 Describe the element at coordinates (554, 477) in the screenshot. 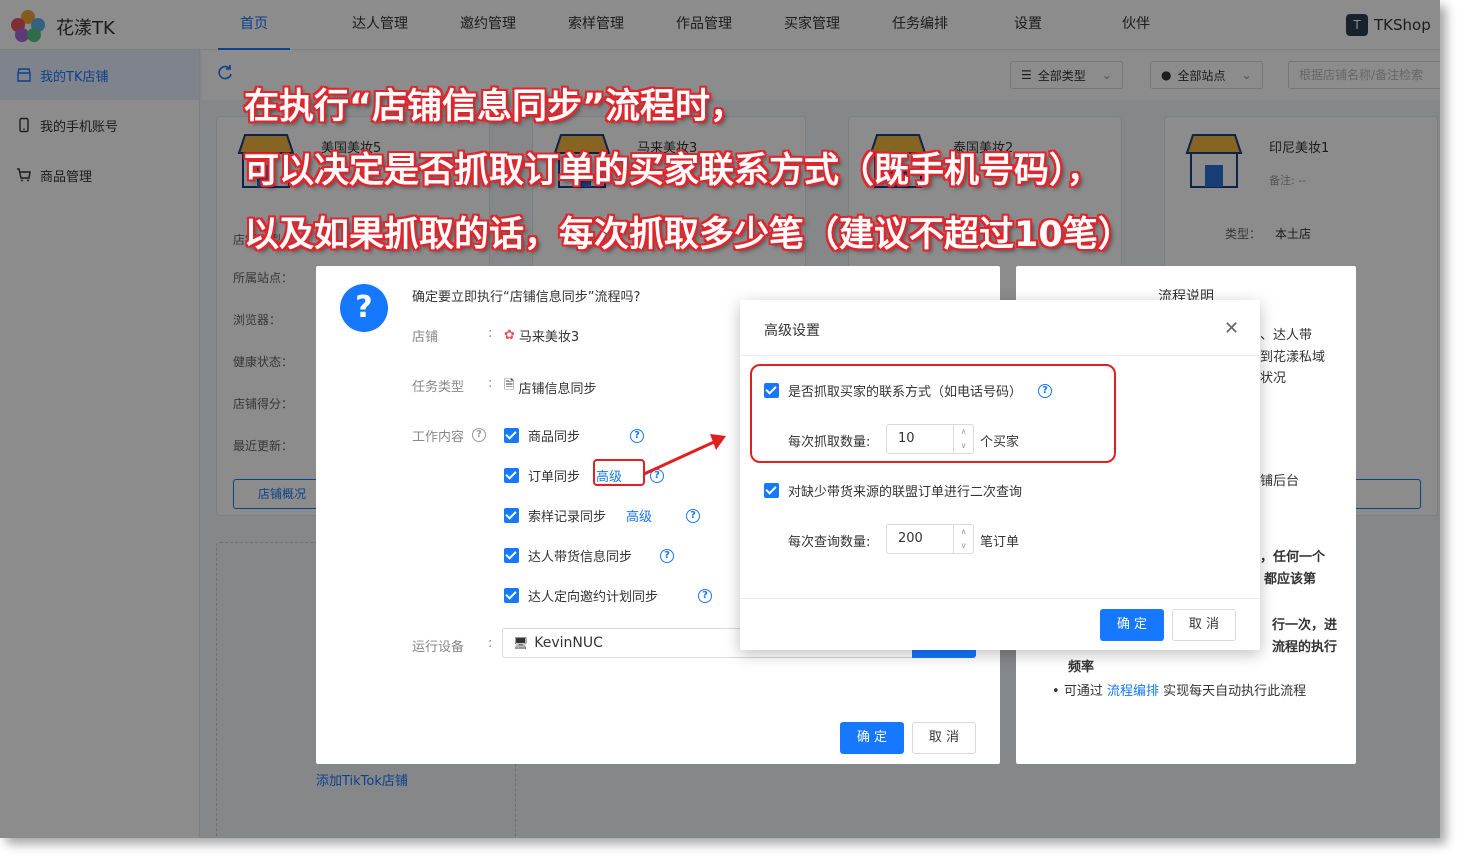

I see `option-label: 订单同步` at that location.